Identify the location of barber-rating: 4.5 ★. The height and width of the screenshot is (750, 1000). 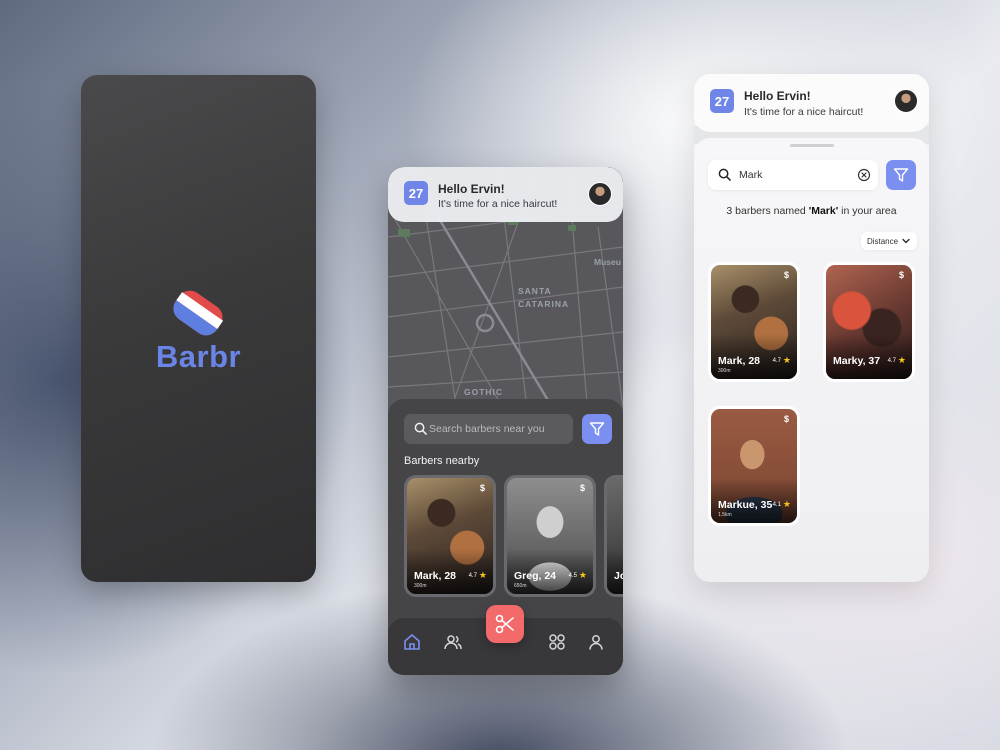
(577, 575).